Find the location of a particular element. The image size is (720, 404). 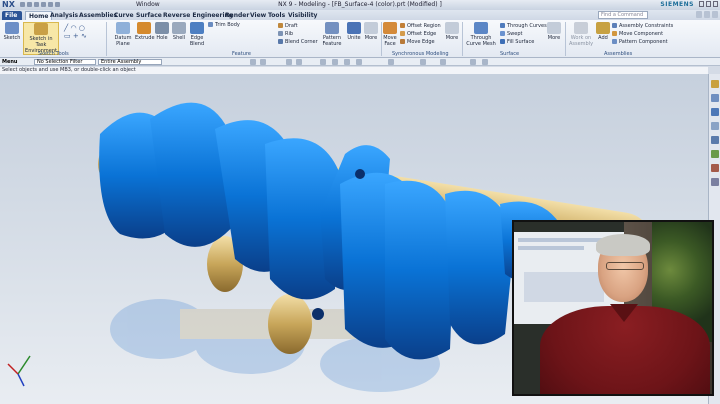

hole-button: Hole is located at coordinates (162, 31).